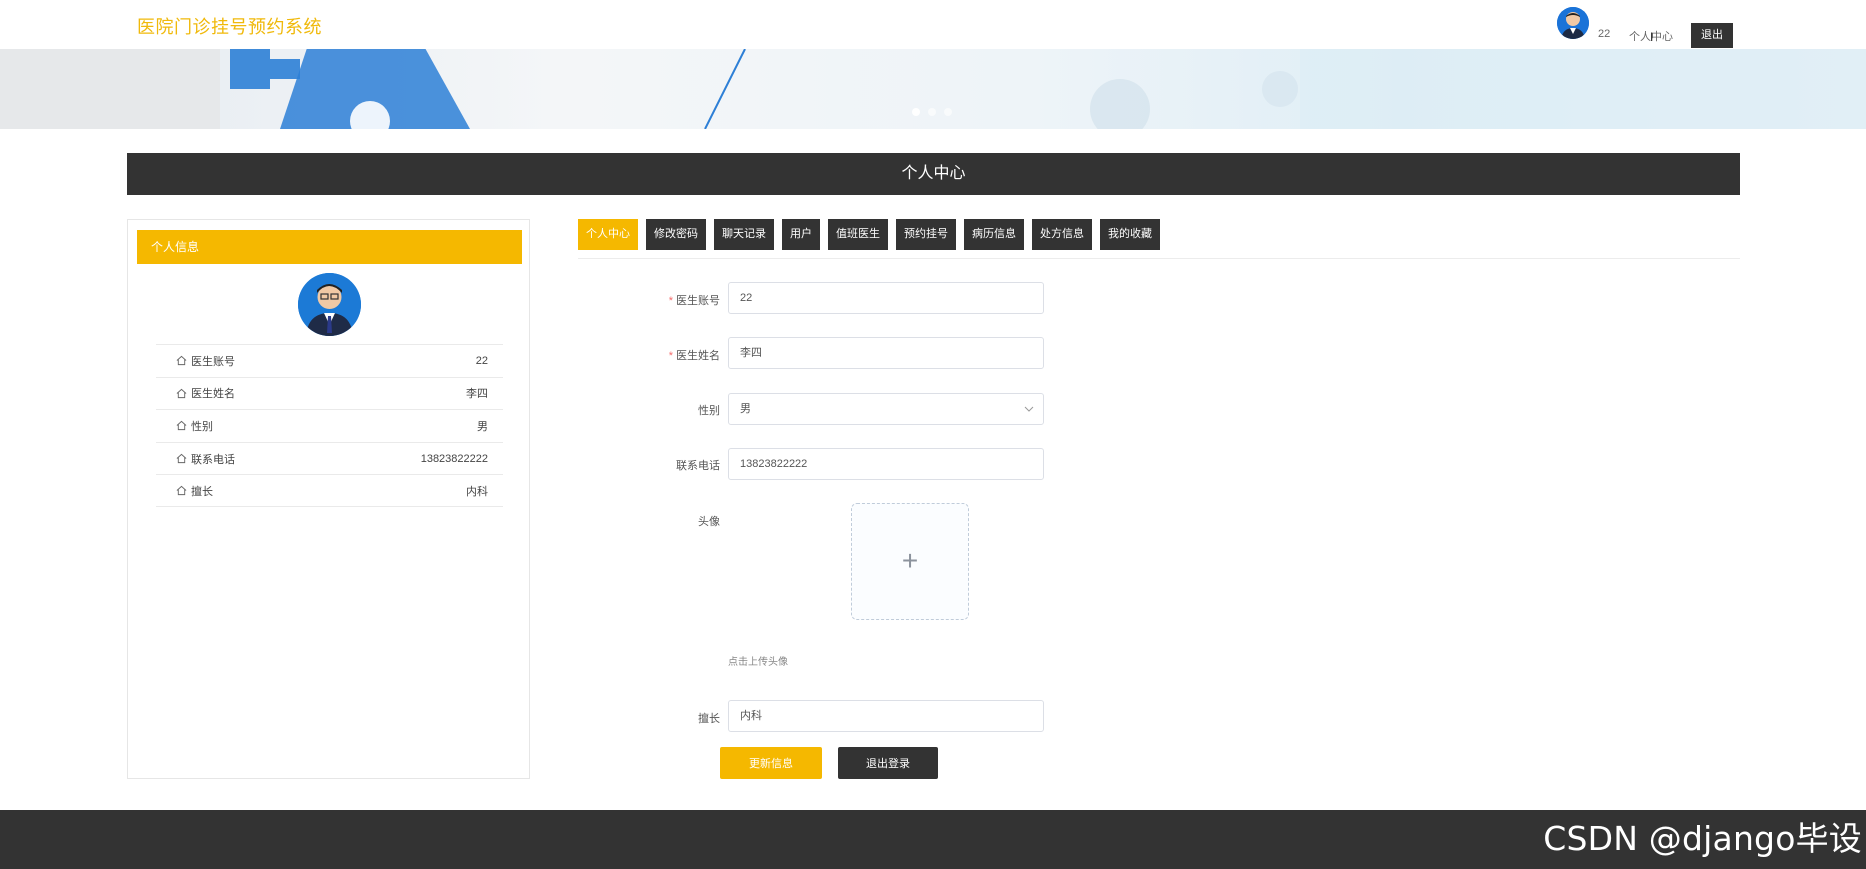  Describe the element at coordinates (329, 247) in the screenshot. I see `profile-panel-title: 个人信息` at that location.